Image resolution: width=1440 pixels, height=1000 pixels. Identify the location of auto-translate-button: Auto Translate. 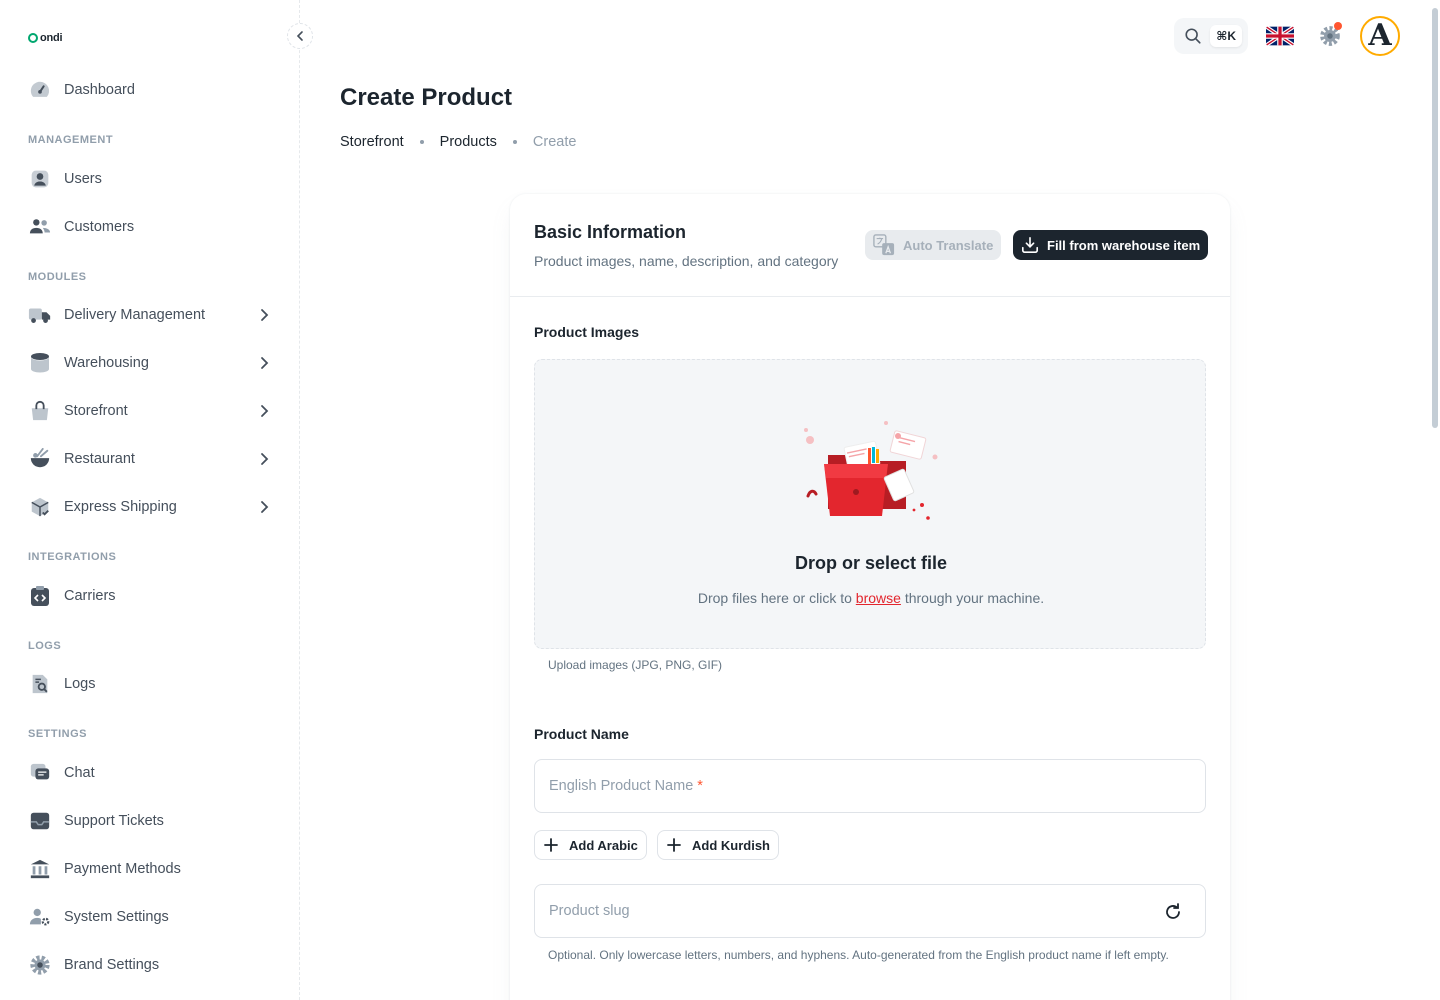
(933, 245).